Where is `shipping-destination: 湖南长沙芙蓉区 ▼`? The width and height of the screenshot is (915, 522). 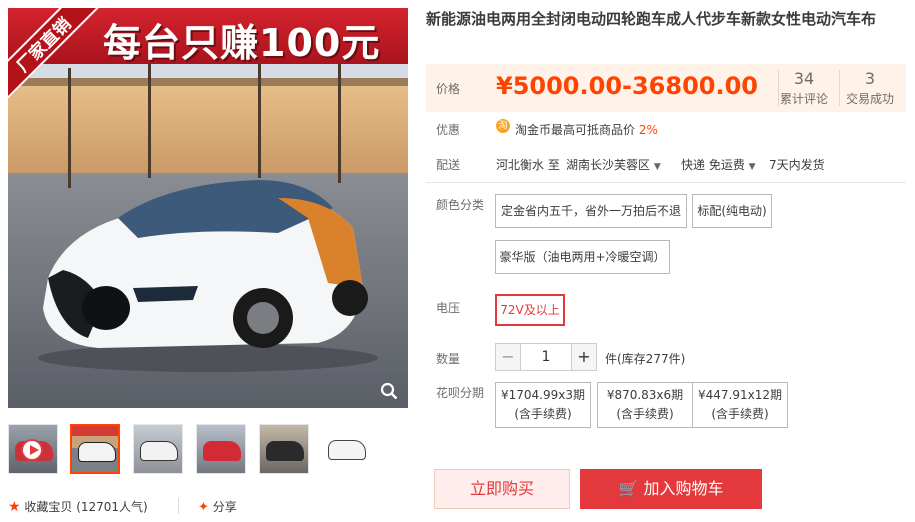 shipping-destination: 湖南长沙芙蓉区 ▼ is located at coordinates (613, 164).